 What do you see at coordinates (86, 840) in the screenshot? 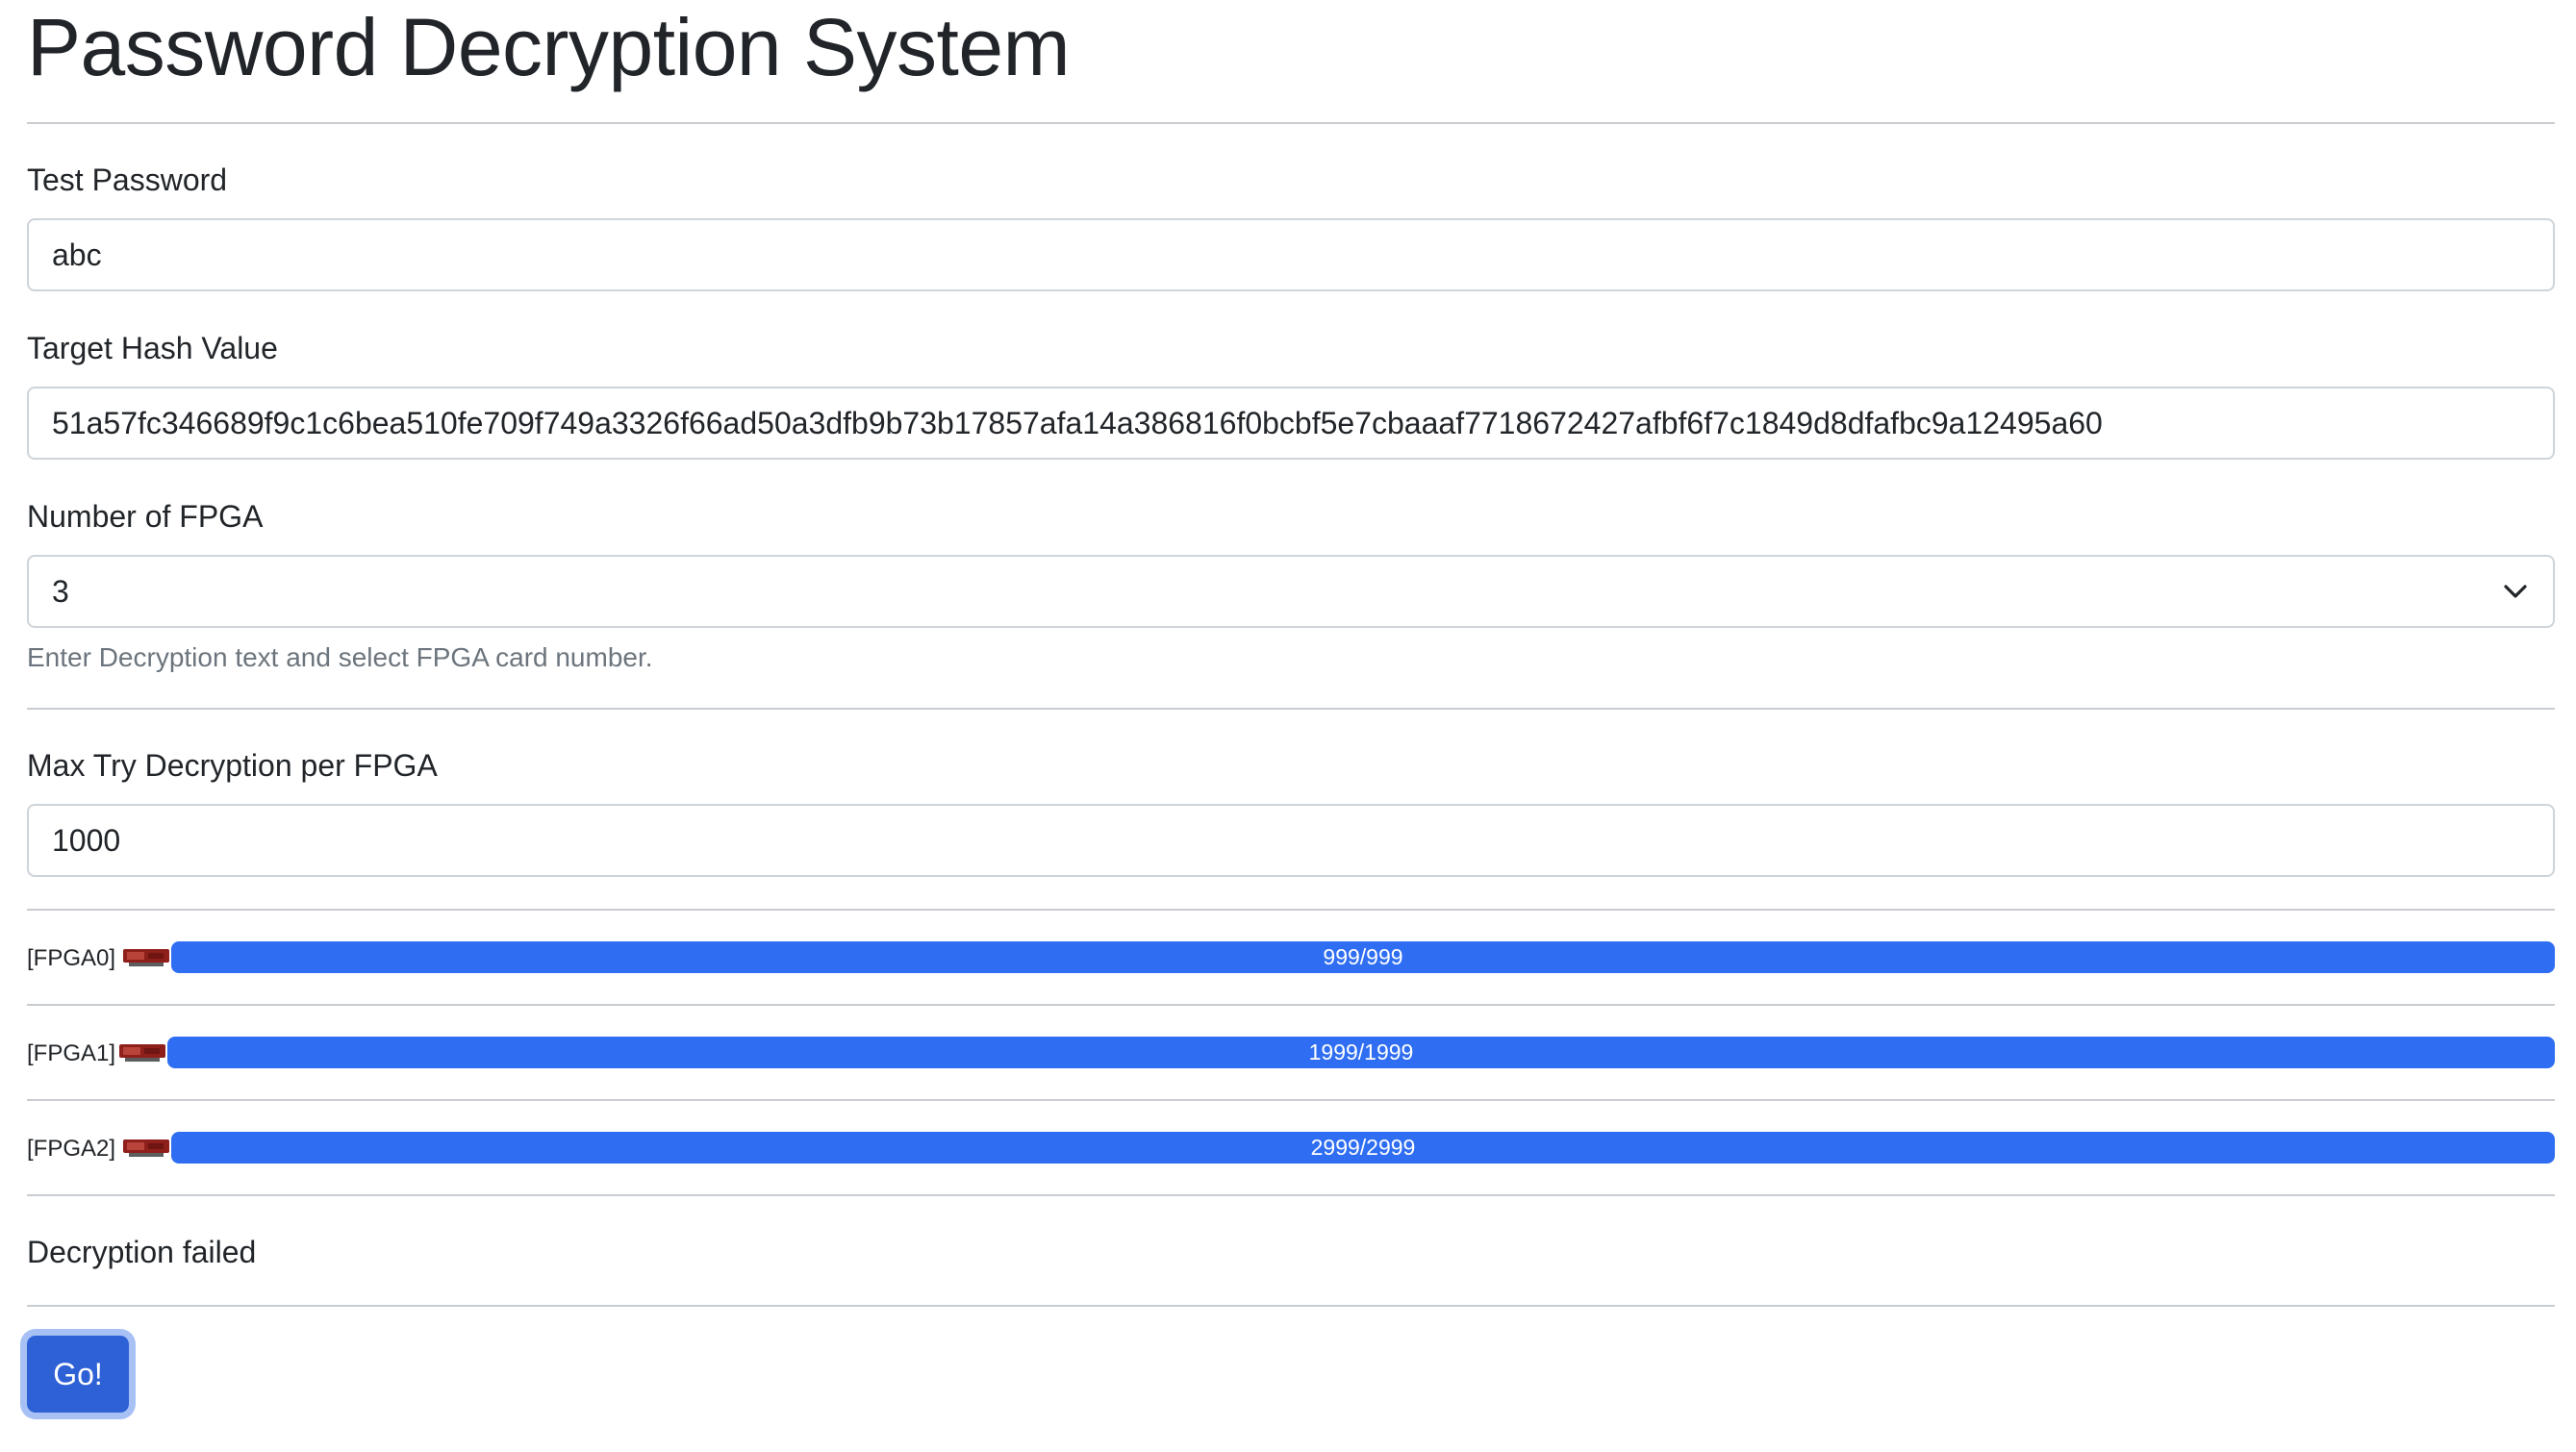
I see `max-try-value: 1000` at bounding box center [86, 840].